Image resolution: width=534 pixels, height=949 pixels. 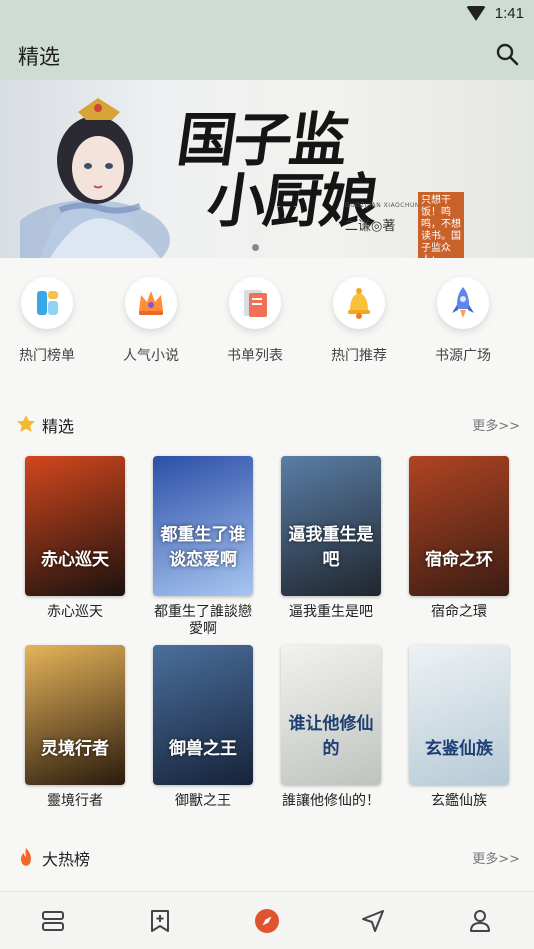 I want to click on status-time: 1:41, so click(x=509, y=13).